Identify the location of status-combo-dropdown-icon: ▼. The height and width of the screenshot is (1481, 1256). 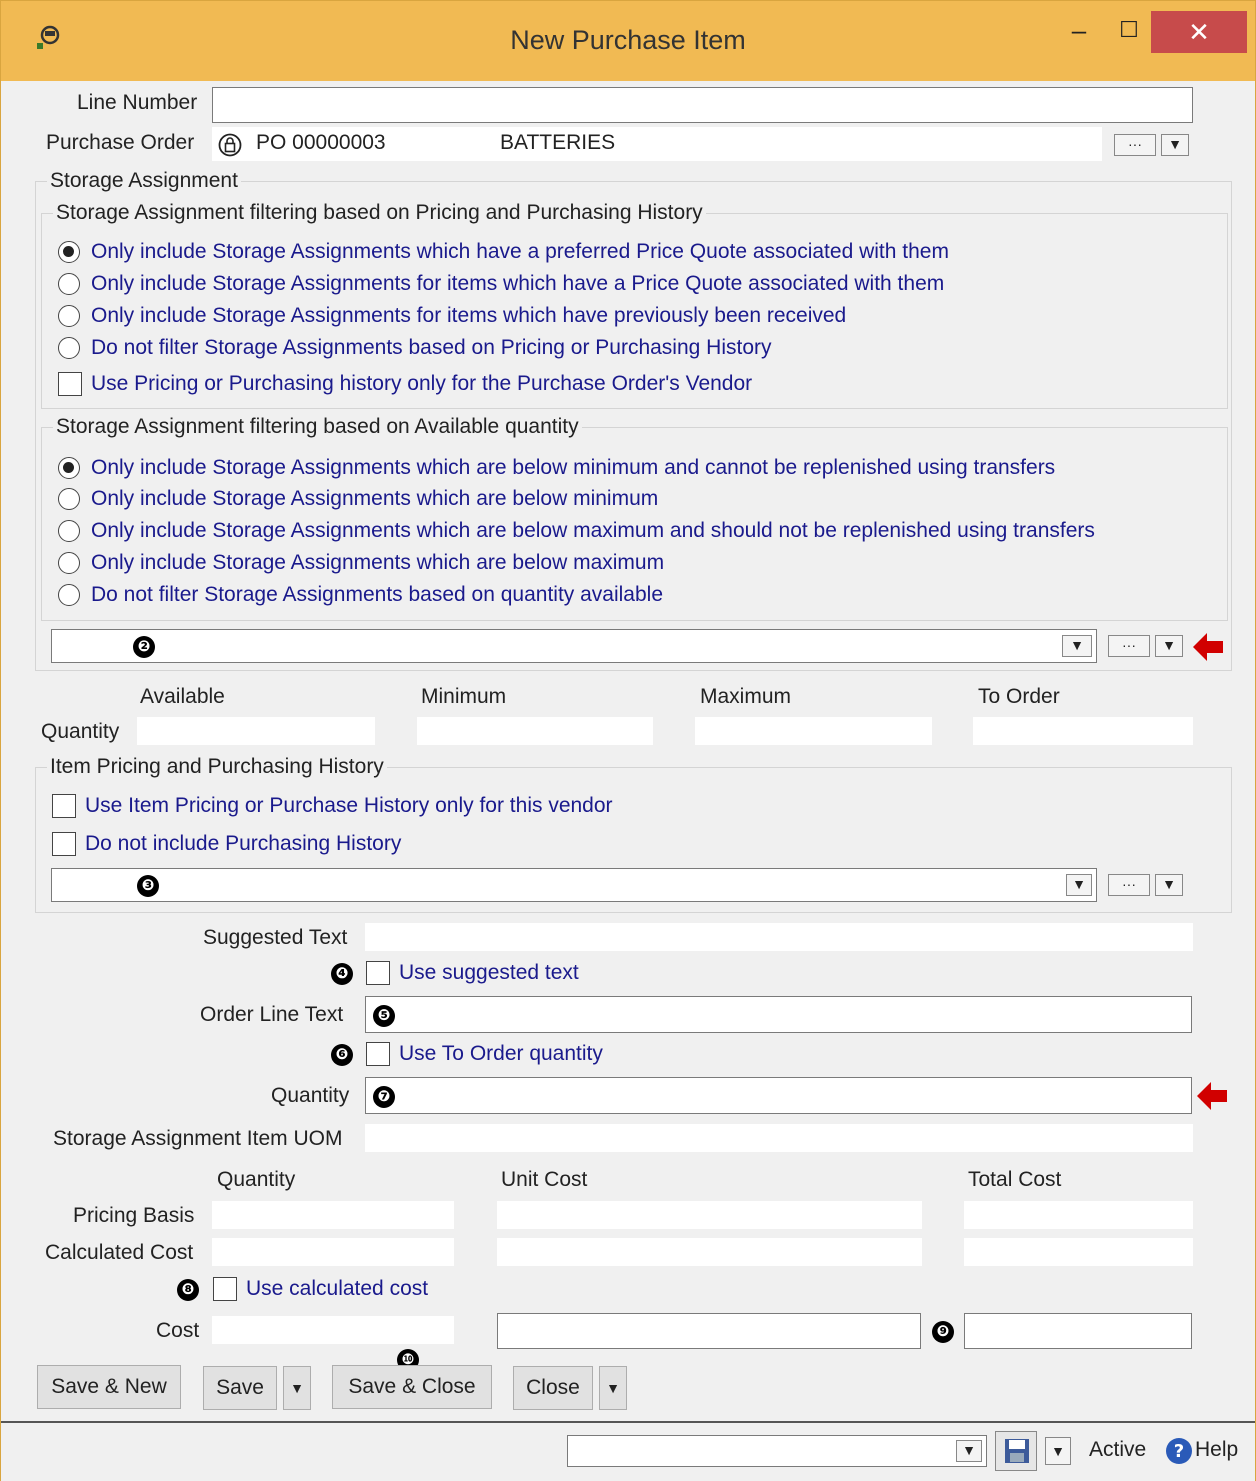
(969, 1451).